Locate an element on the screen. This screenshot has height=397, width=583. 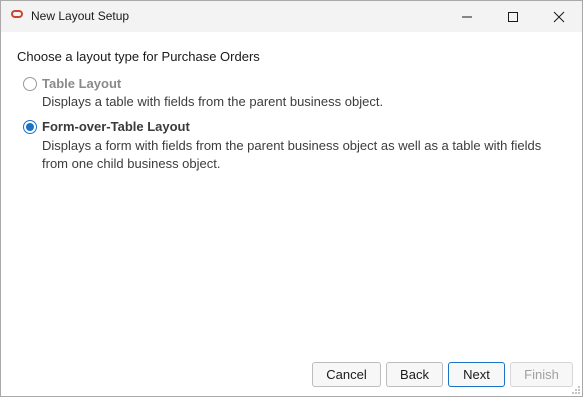
close-button is located at coordinates (559, 16).